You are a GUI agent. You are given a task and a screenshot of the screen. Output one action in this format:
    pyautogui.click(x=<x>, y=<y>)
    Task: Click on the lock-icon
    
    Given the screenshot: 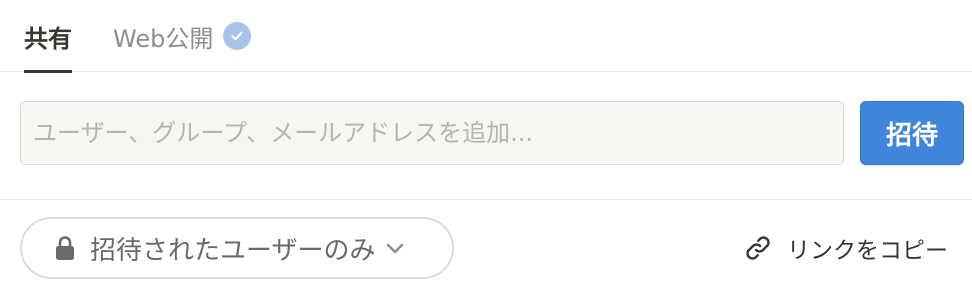 What is the action you would take?
    pyautogui.click(x=65, y=248)
    